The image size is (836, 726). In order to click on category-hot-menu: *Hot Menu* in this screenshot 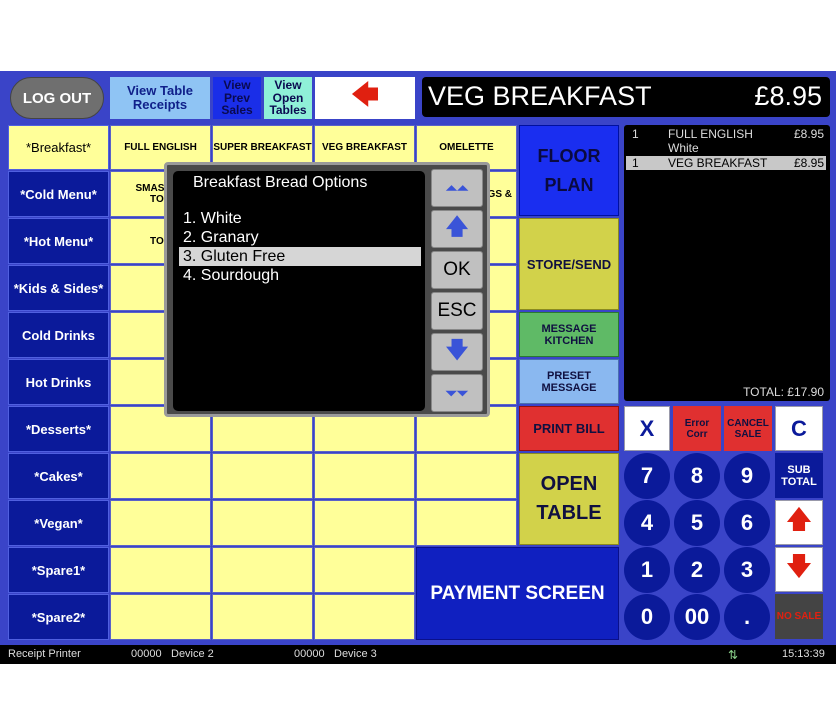, I will do `click(58, 241)`.